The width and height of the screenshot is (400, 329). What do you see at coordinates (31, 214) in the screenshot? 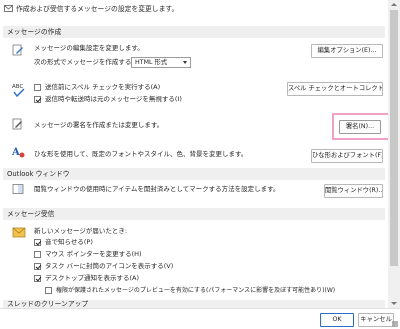
I see `section-title: メッセージ受信` at bounding box center [31, 214].